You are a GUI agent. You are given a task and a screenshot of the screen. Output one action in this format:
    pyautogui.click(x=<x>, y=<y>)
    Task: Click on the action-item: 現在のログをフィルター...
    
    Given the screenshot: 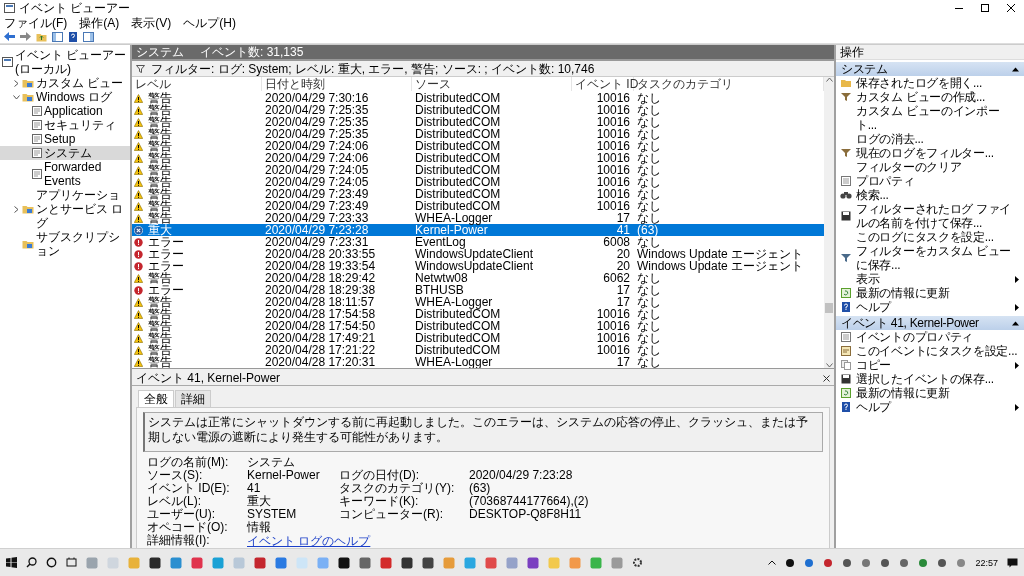 What is the action you would take?
    pyautogui.click(x=930, y=153)
    